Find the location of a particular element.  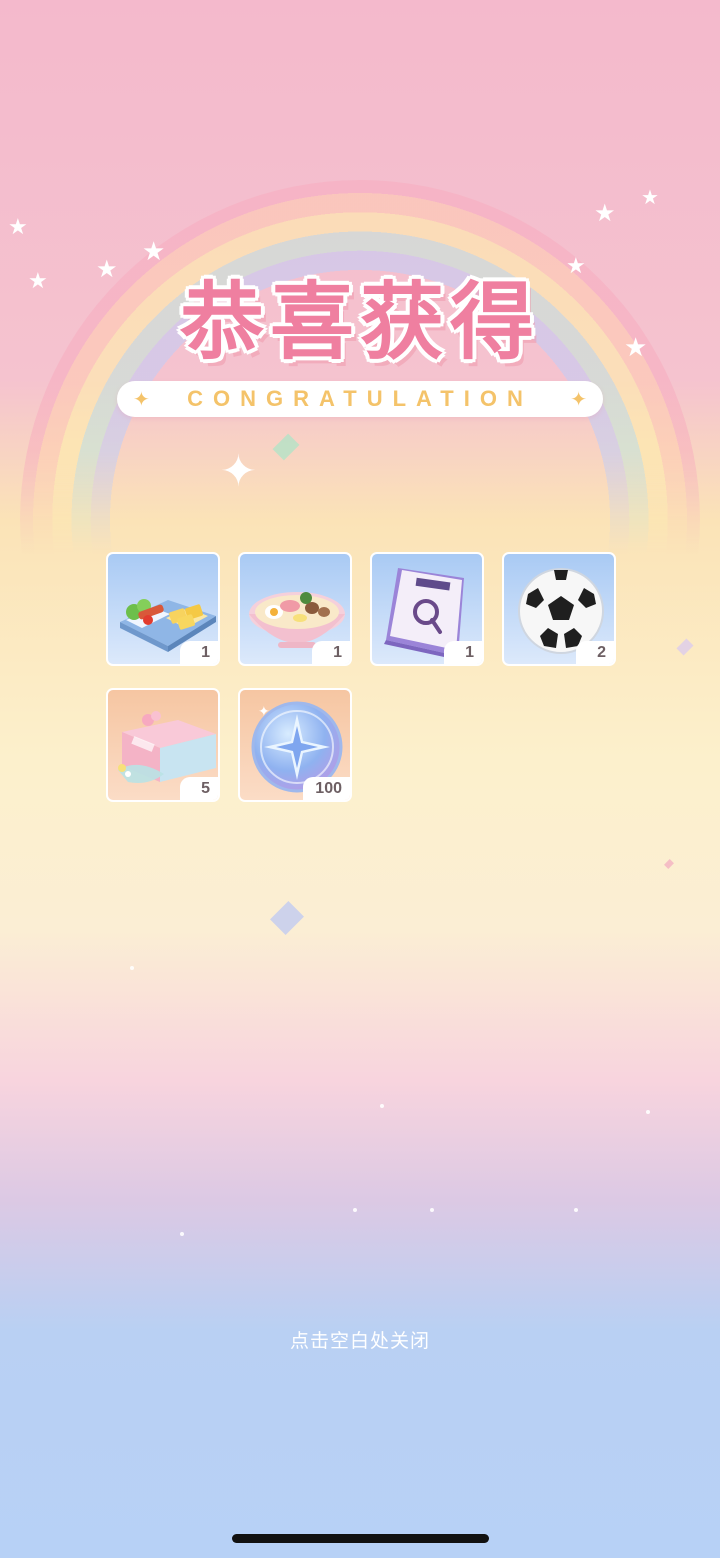

close-hint-text: 点击空白处关闭 is located at coordinates (360, 1339).